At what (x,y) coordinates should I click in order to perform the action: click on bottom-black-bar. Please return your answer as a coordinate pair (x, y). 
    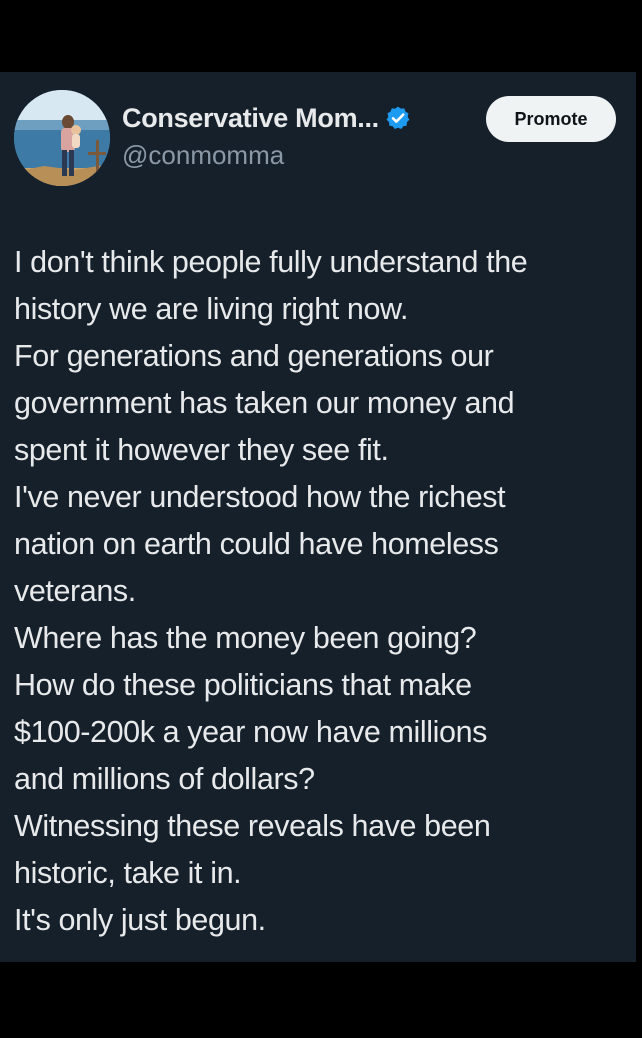
    Looking at the image, I should click on (321, 1000).